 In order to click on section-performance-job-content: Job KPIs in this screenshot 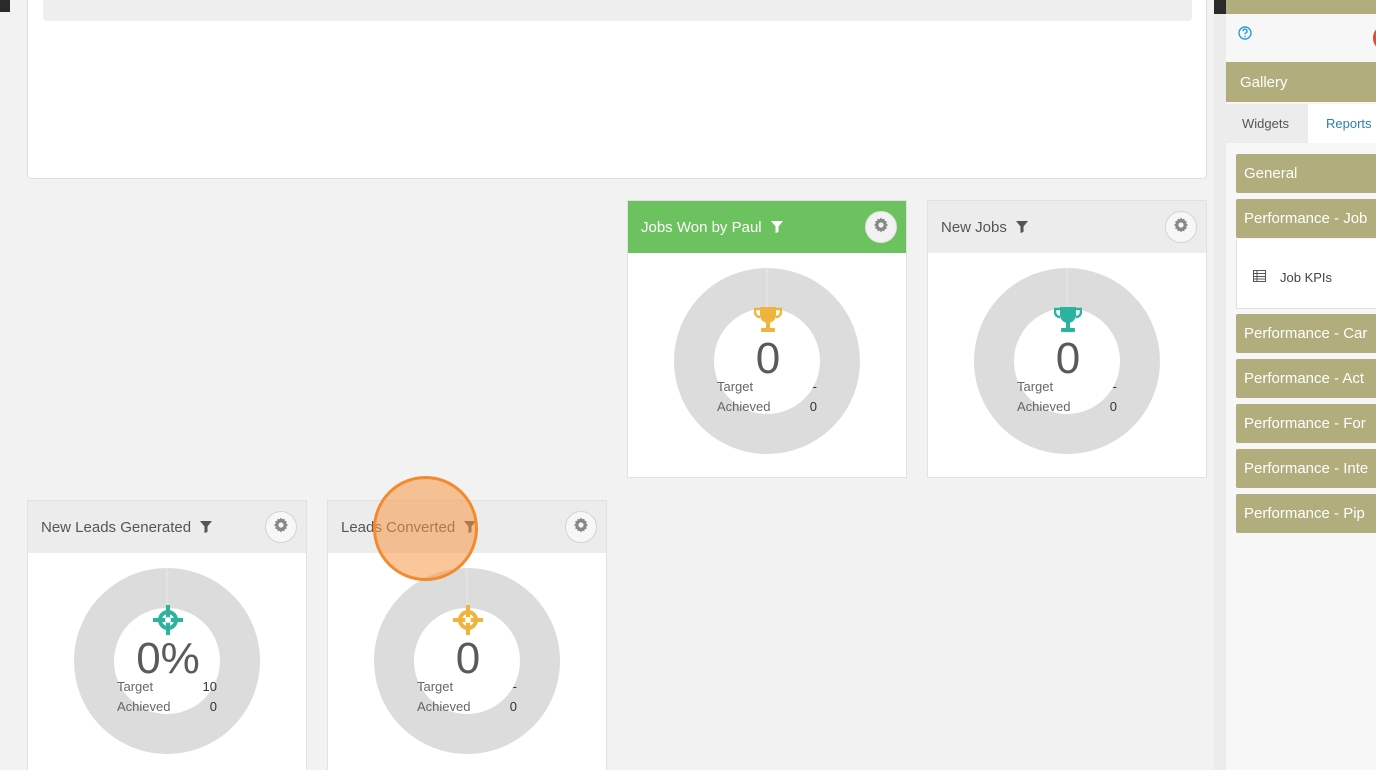, I will do `click(1306, 274)`.